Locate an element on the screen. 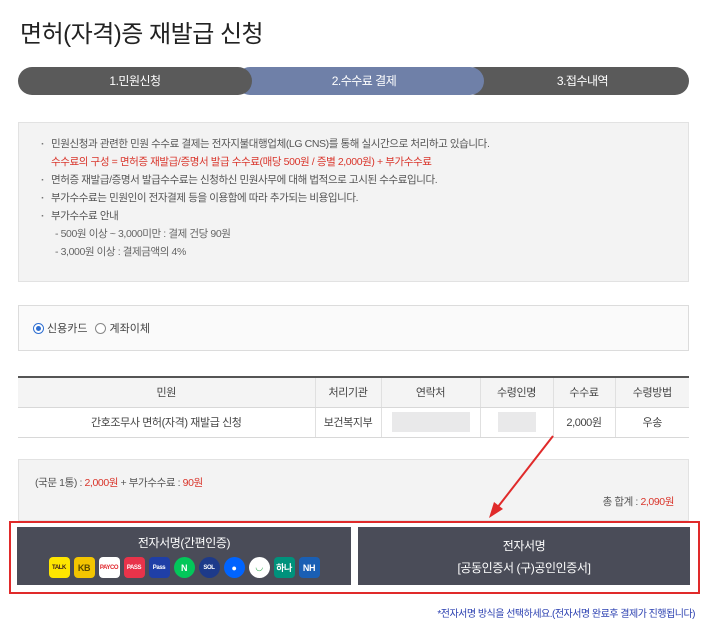  fee-breakdown: (국문 1통) : 2,000원 + 부가수수료 : 90원 is located at coordinates (119, 482).